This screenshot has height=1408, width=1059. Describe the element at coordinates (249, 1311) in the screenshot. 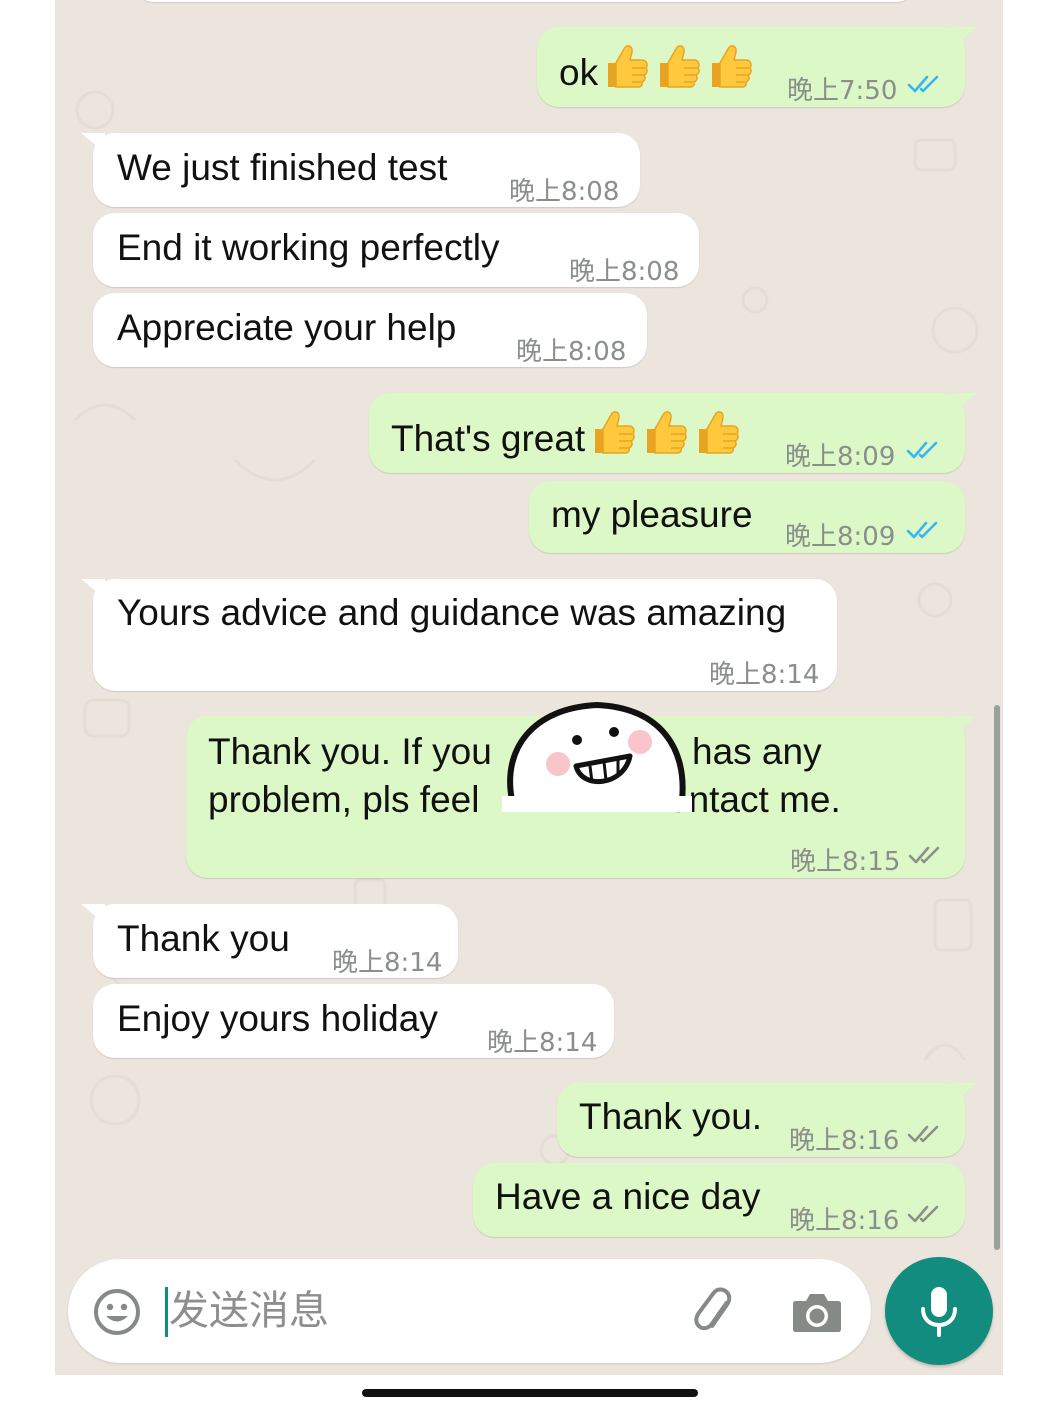

I see `message-input: 发送消息` at that location.